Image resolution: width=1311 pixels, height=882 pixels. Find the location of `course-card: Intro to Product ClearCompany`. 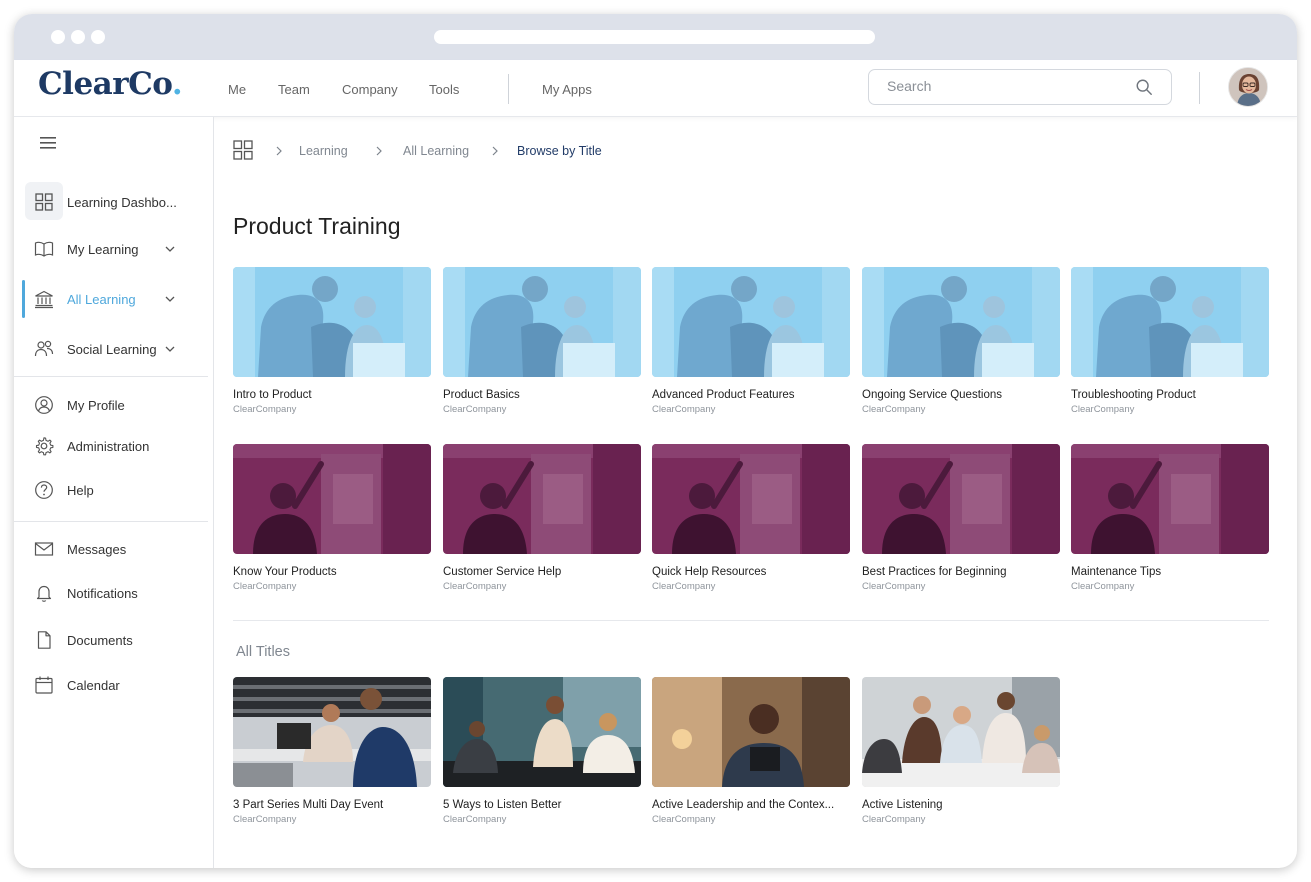

course-card: Intro to Product ClearCompany is located at coordinates (332, 341).